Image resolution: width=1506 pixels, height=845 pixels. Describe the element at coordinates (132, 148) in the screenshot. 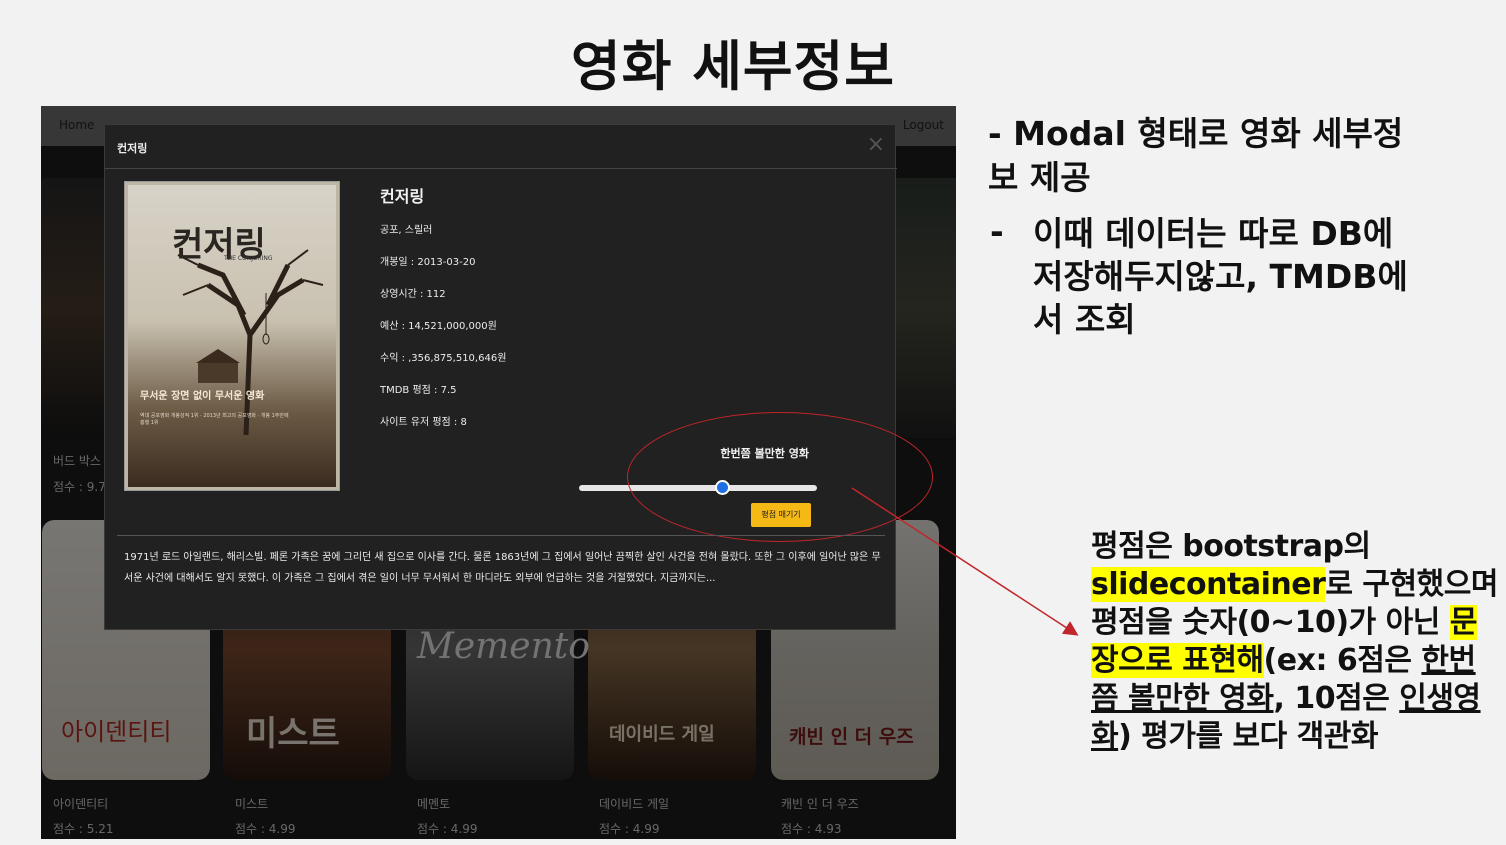

I see `modal-title: 컨저링` at that location.